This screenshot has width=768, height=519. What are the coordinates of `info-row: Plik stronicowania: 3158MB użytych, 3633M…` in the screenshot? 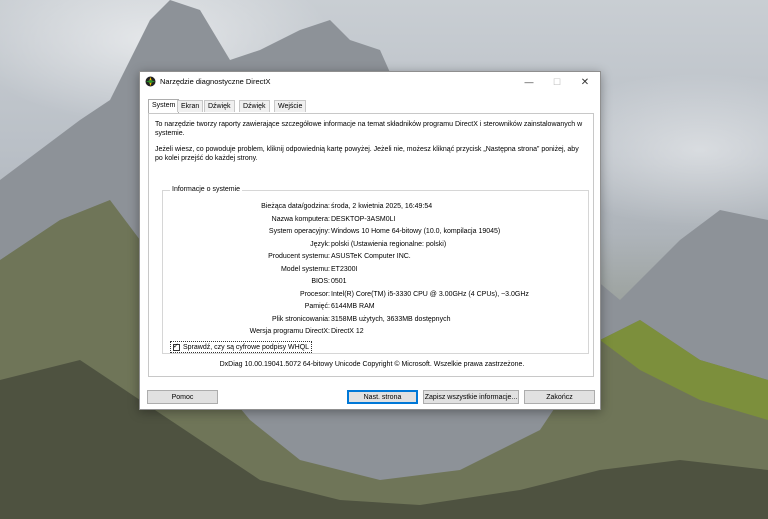 It's located at (375, 321).